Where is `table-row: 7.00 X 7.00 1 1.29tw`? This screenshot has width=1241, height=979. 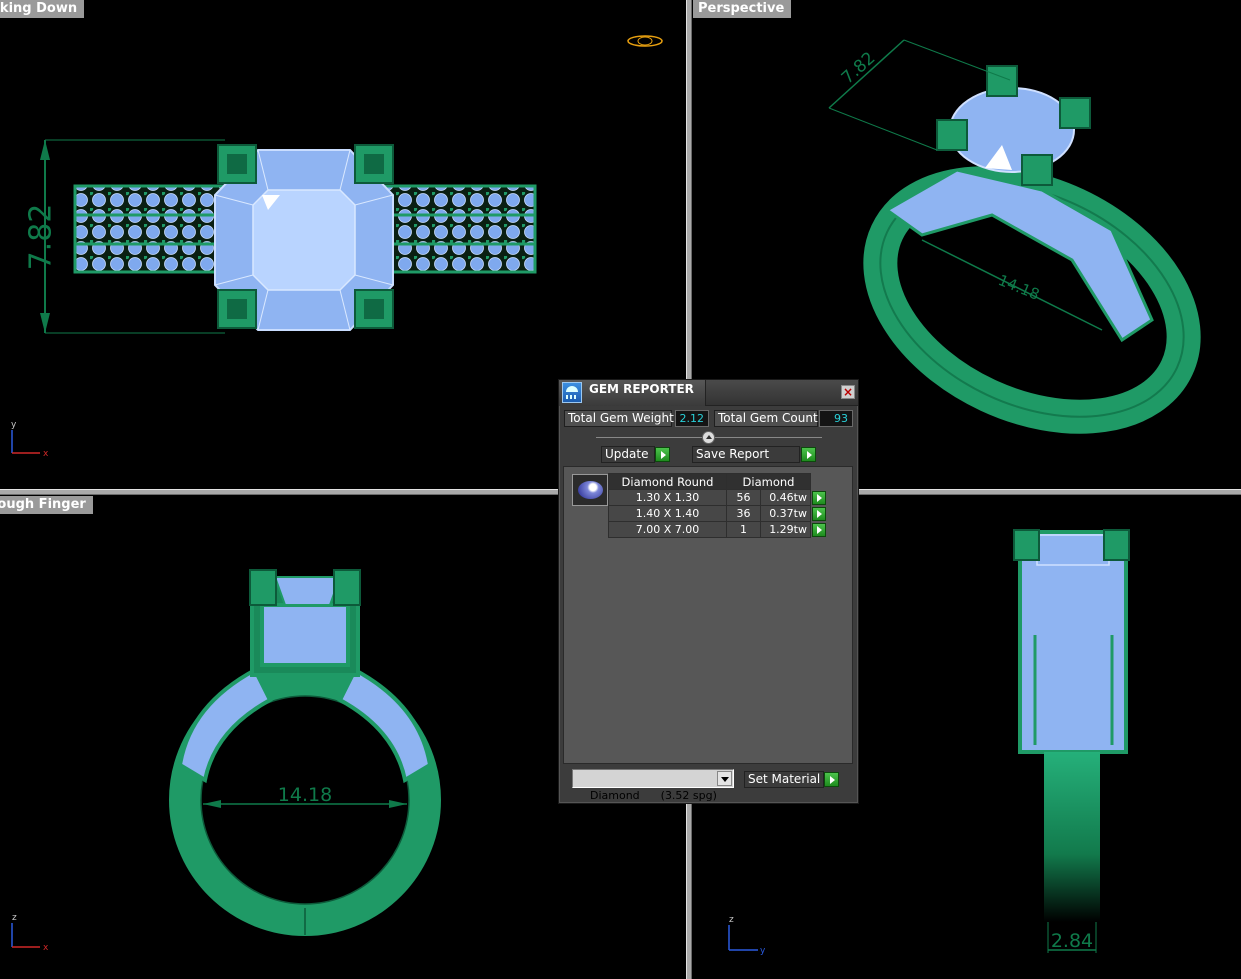 table-row: 7.00 X 7.00 1 1.29tw is located at coordinates (717, 529).